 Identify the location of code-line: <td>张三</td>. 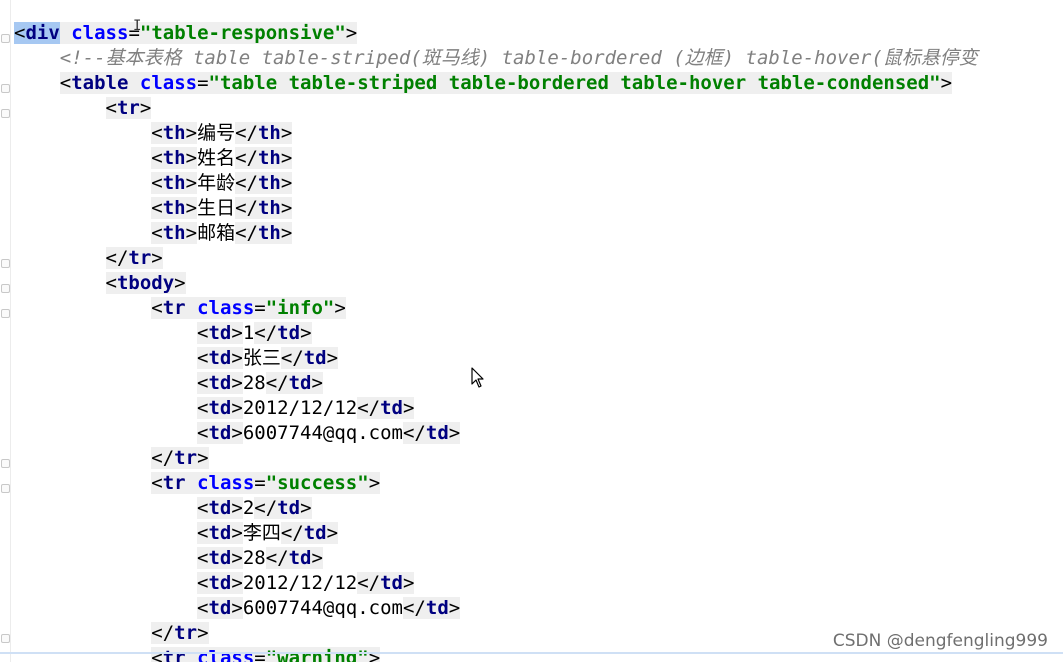
(496, 358).